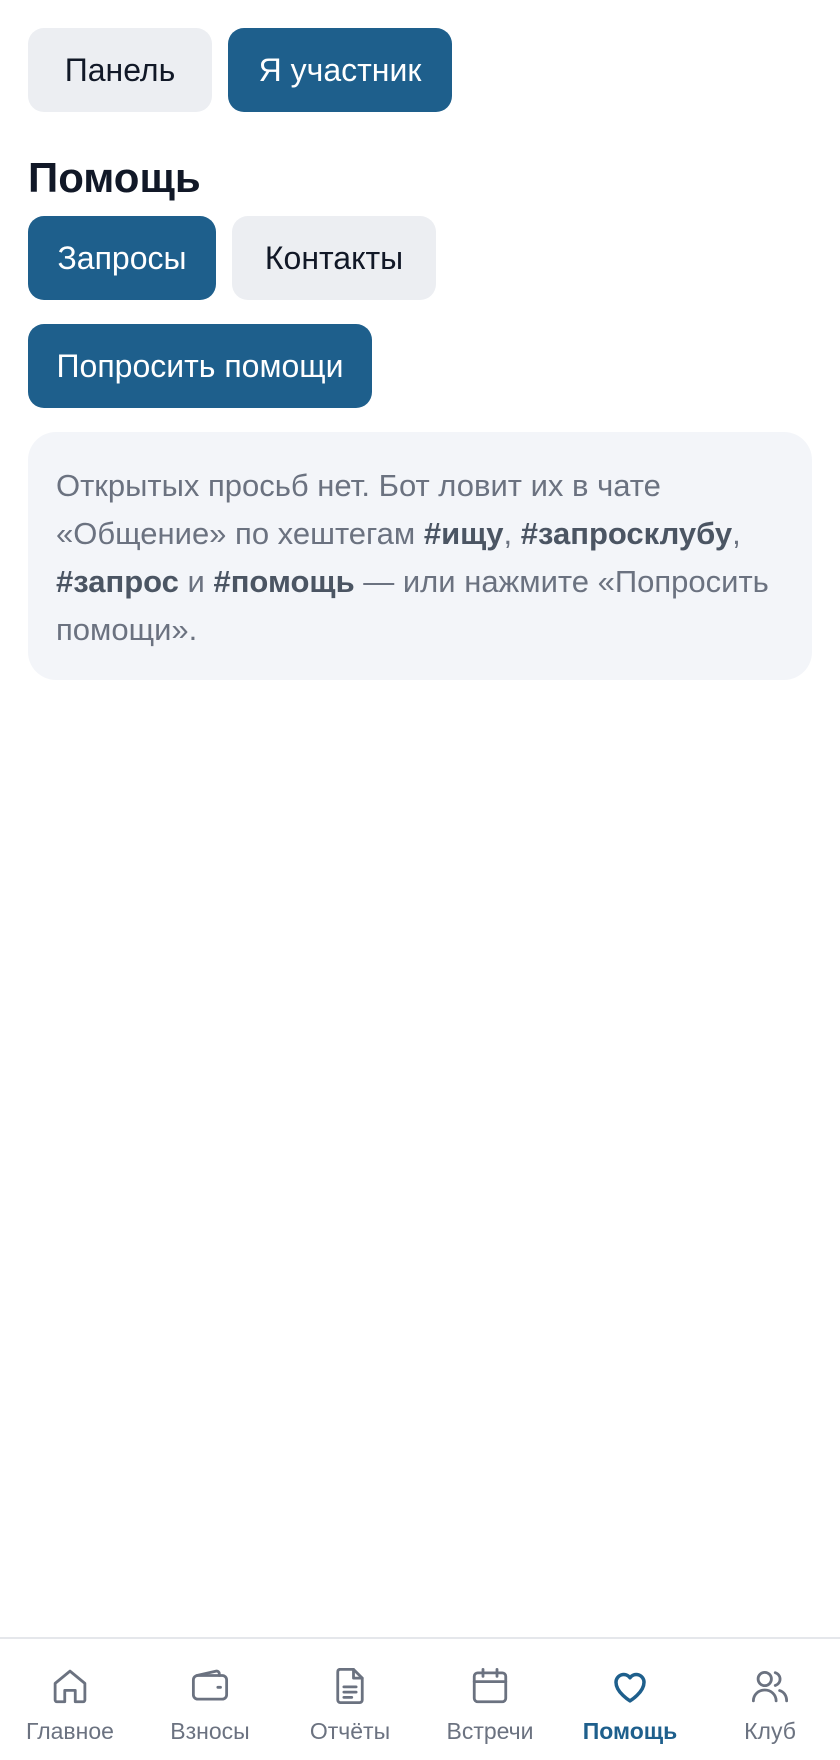  Describe the element at coordinates (114, 177) in the screenshot. I see `page-title: Помощь` at that location.